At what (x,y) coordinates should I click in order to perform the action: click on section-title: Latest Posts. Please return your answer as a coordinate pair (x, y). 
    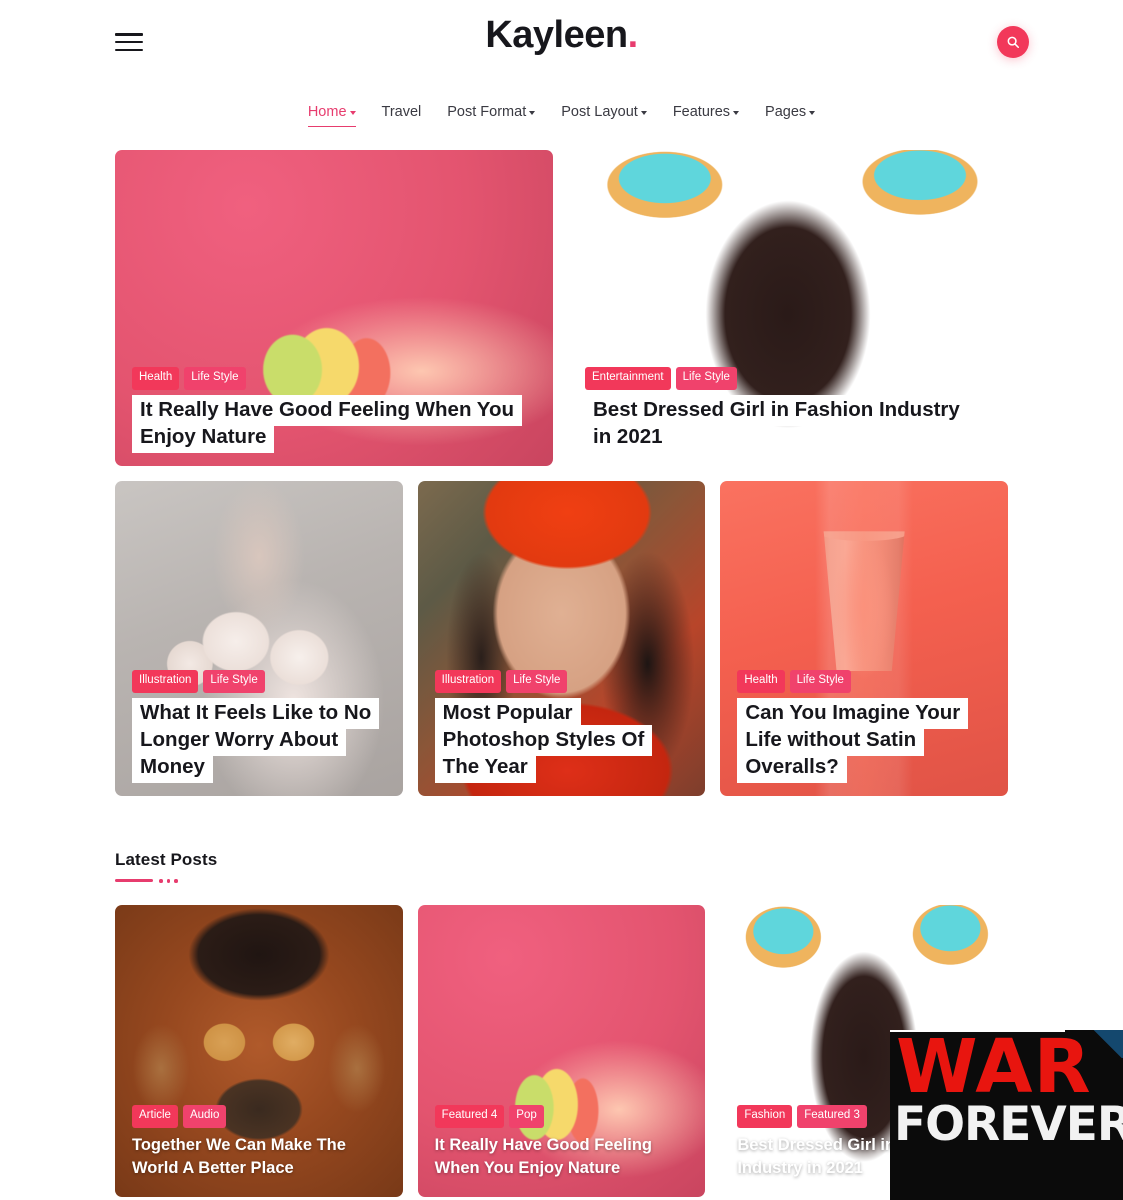
    Looking at the image, I should click on (166, 859).